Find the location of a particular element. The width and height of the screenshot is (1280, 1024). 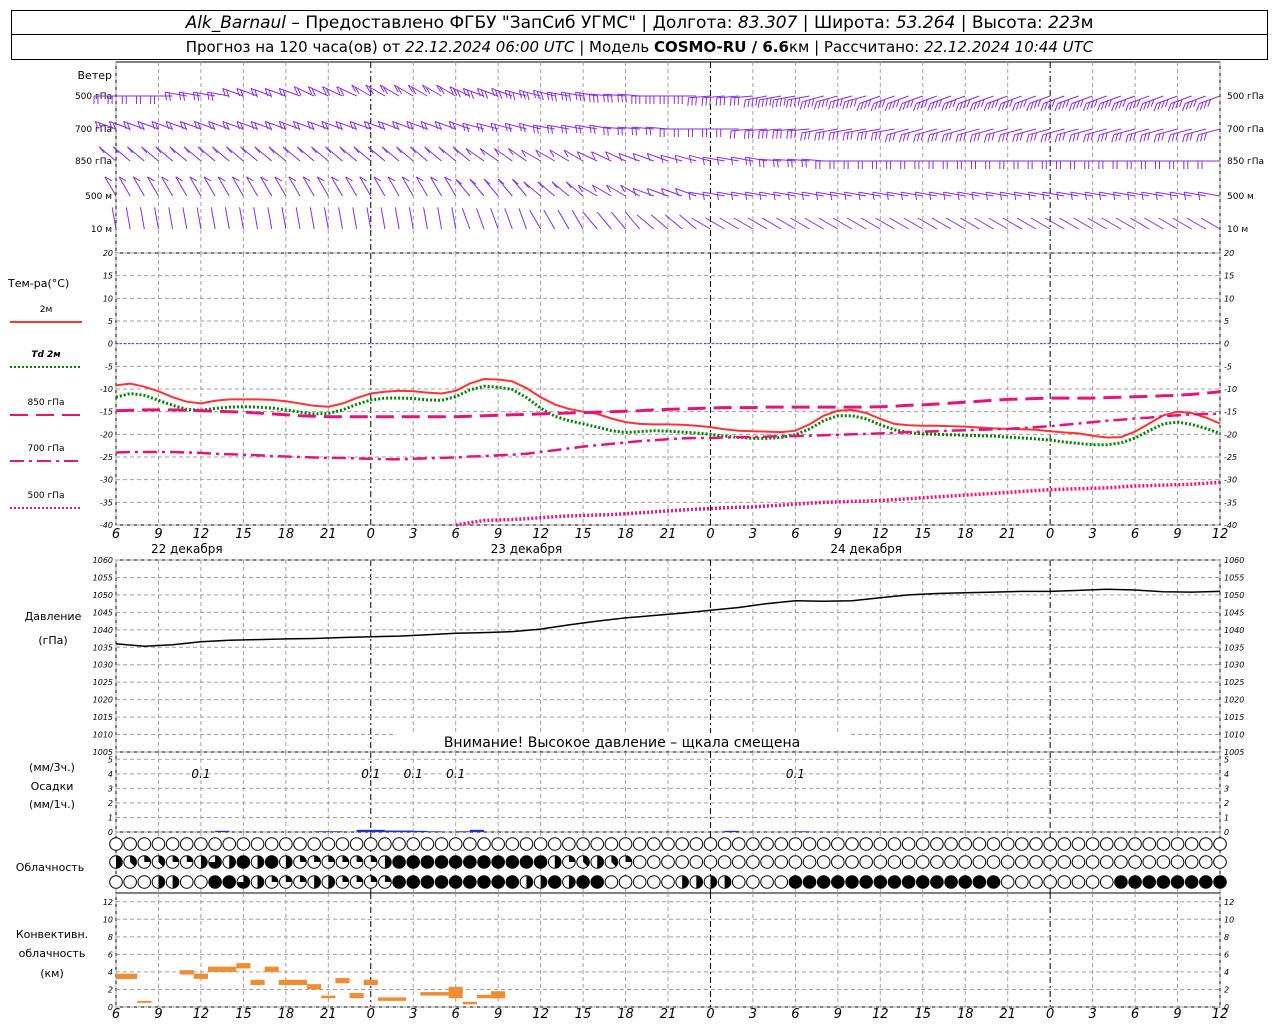

hour-label: 3 is located at coordinates (1092, 1014).